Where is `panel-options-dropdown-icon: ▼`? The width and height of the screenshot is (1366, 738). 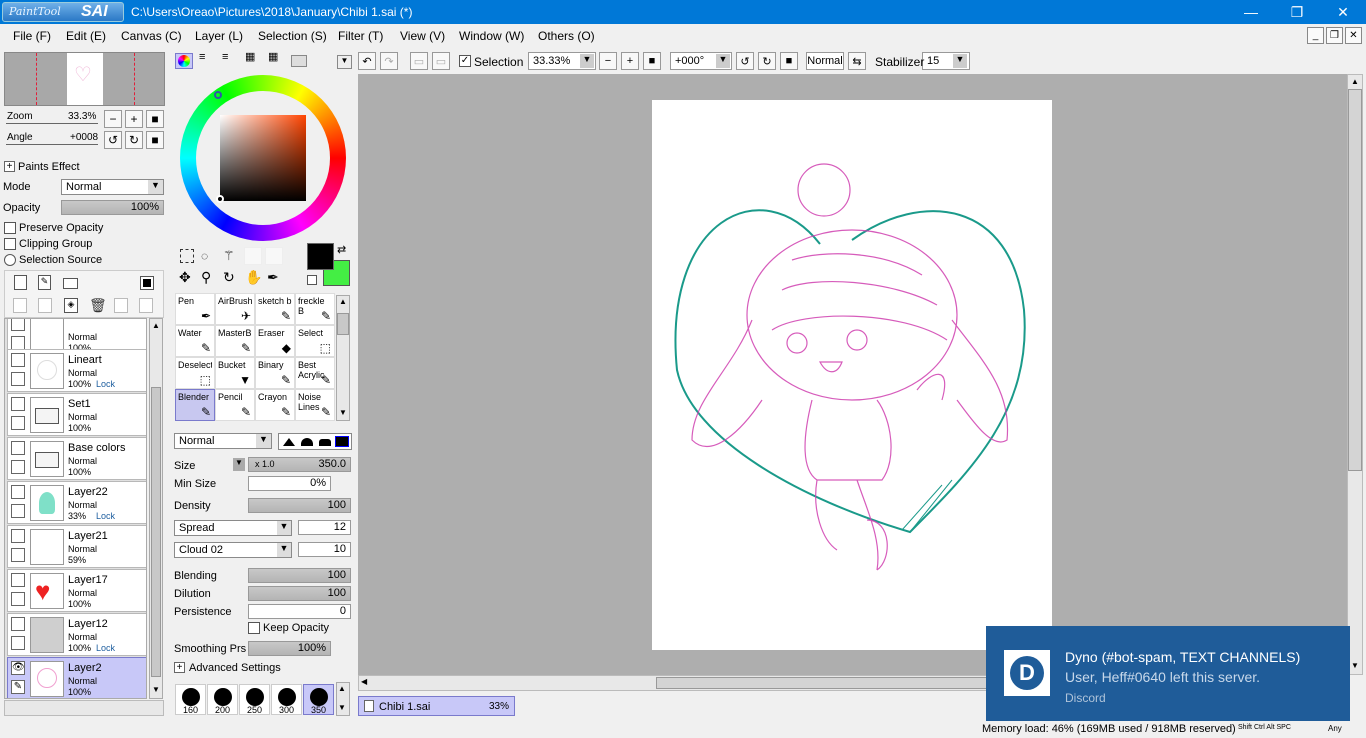
panel-options-dropdown-icon: ▼ is located at coordinates (344, 62).